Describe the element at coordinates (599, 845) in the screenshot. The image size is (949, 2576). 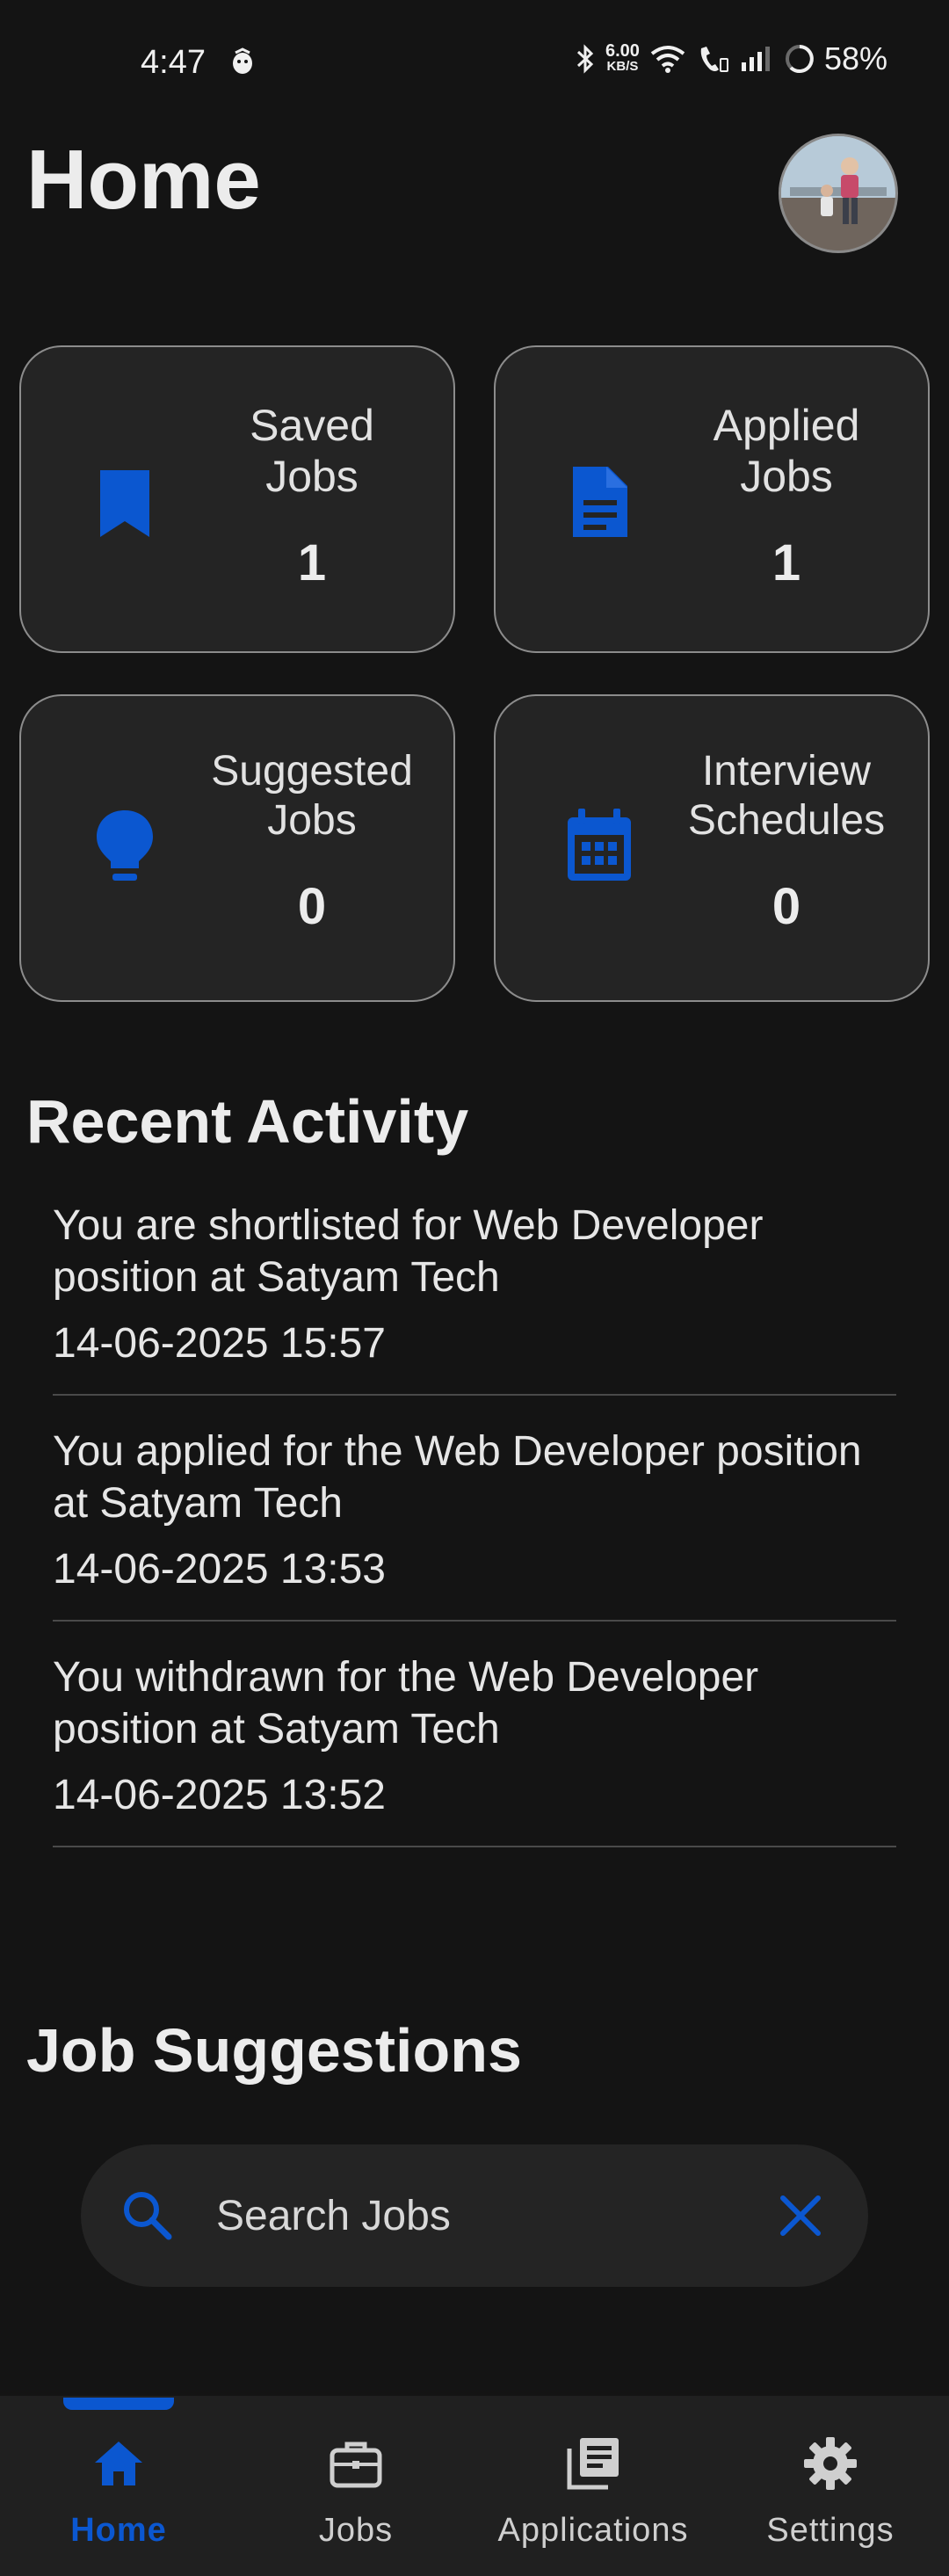
I see `calendar-icon` at that location.